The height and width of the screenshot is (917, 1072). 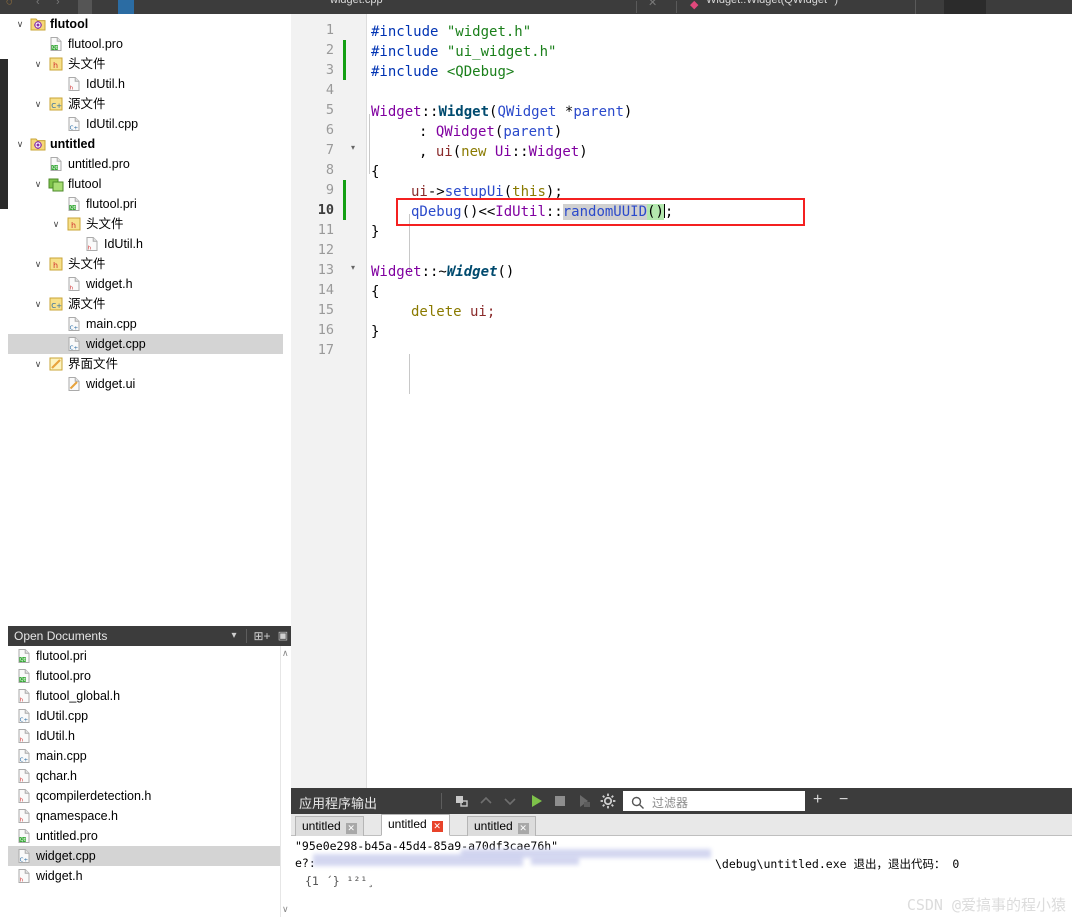 I want to click on code-line-5: Widget::Widget(QWidget *parent), so click(x=502, y=112).